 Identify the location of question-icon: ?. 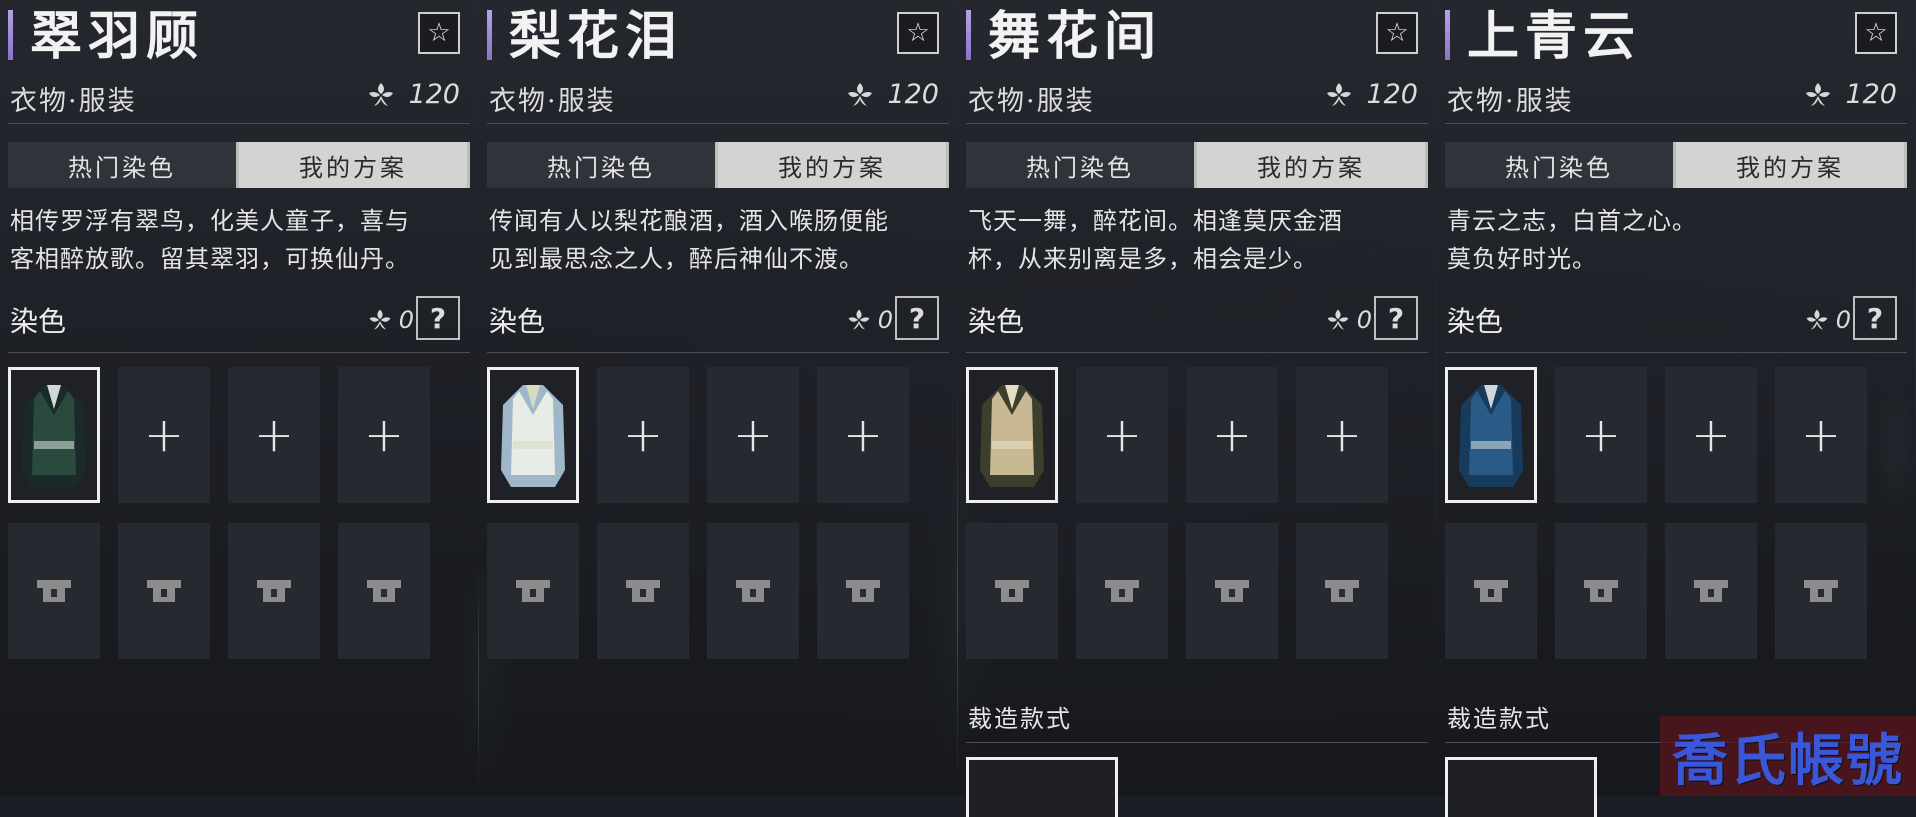
(1396, 318).